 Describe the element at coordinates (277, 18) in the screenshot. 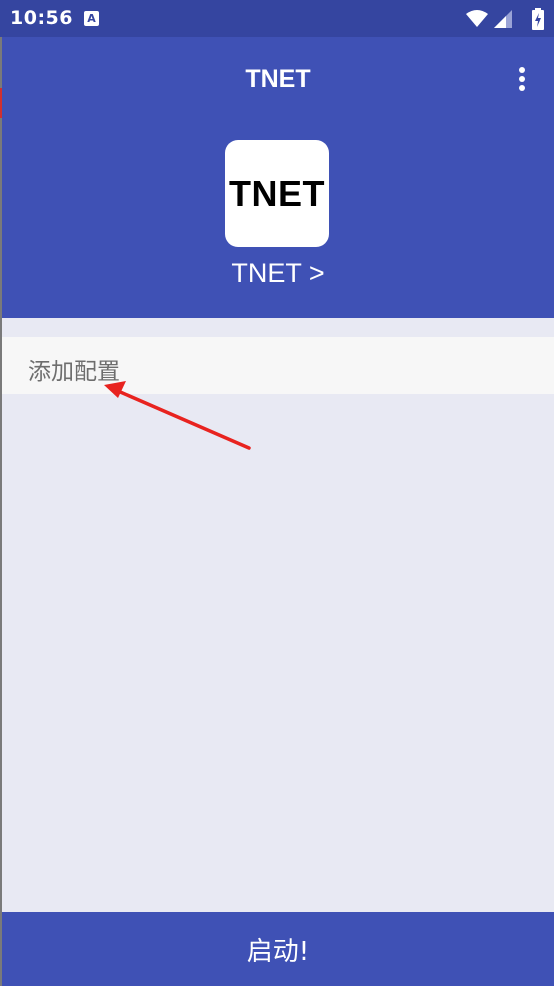

I see `status-bar: 10:56 A` at that location.